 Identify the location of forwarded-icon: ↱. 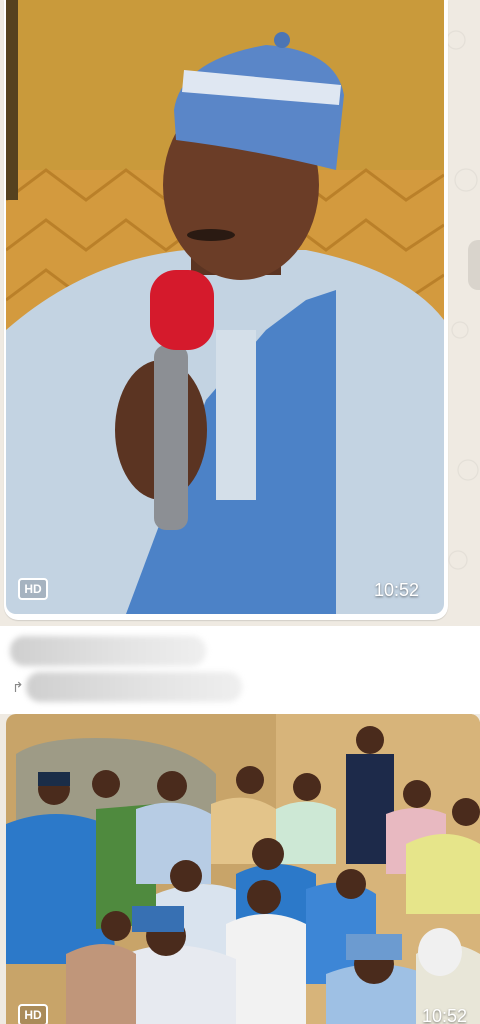
(18, 688).